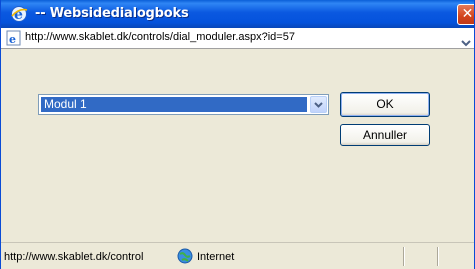 The height and width of the screenshot is (269, 475). Describe the element at coordinates (385, 104) in the screenshot. I see `ok-button: OK` at that location.